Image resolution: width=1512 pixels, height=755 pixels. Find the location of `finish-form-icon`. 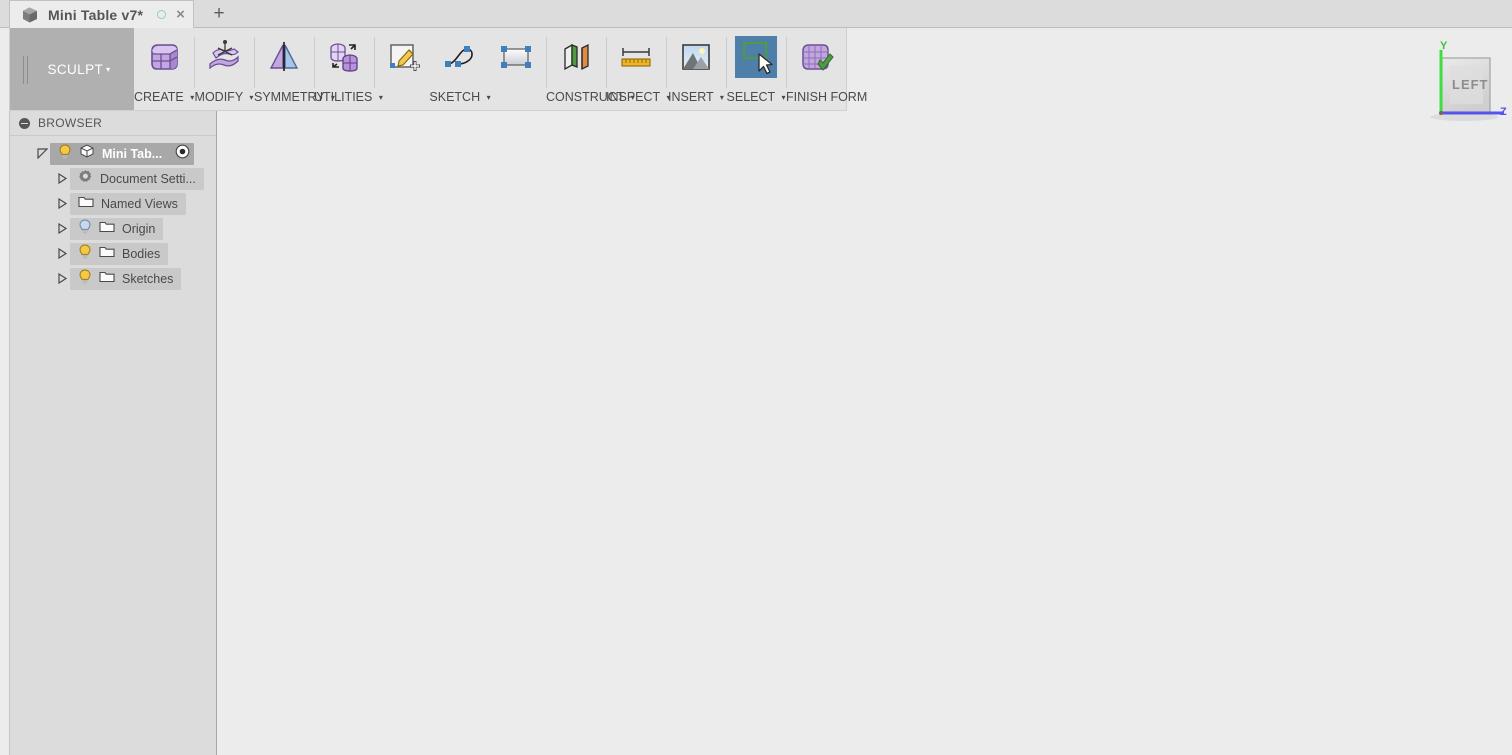

finish-form-icon is located at coordinates (818, 57).